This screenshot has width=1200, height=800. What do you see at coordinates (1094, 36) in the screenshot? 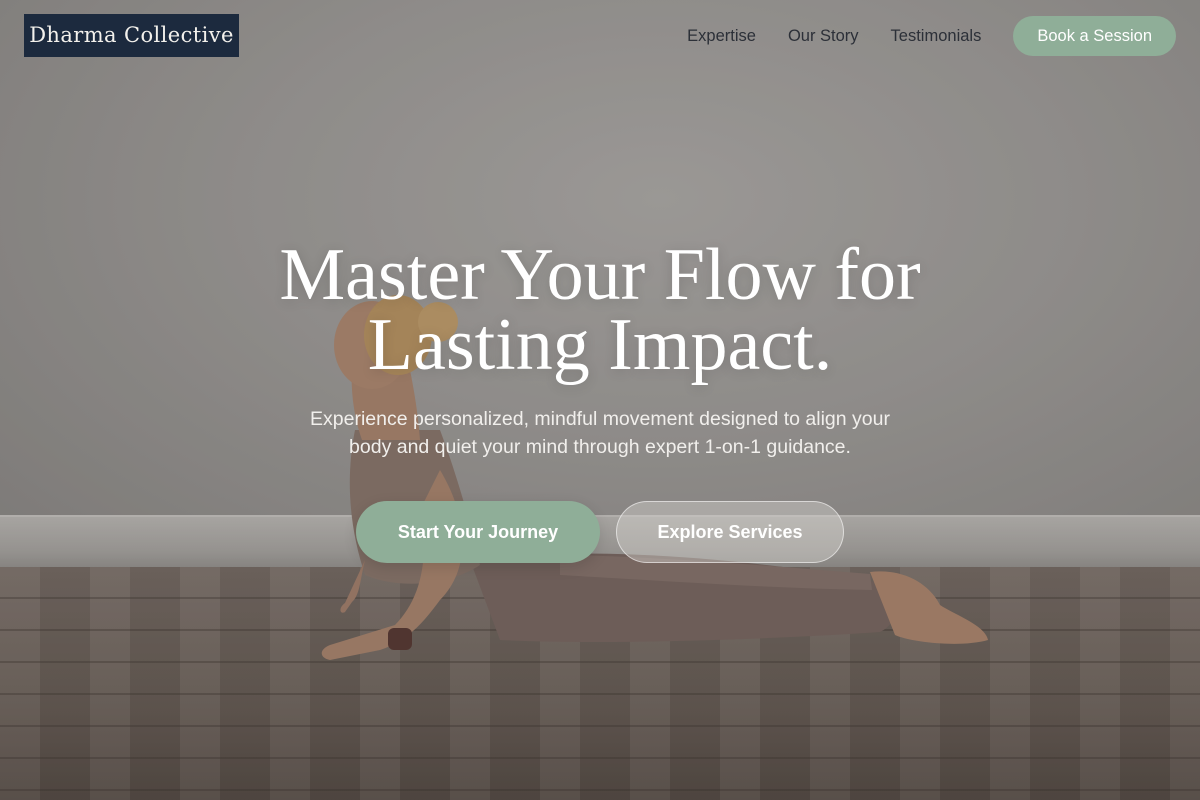
I see `book-session-button: Book a Session` at bounding box center [1094, 36].